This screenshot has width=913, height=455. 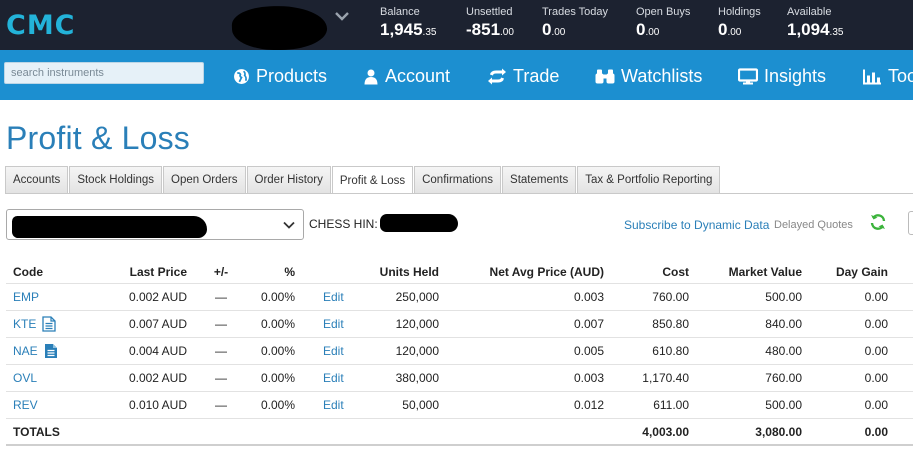 What do you see at coordinates (648, 76) in the screenshot?
I see `nav-watchlists: Watchlists` at bounding box center [648, 76].